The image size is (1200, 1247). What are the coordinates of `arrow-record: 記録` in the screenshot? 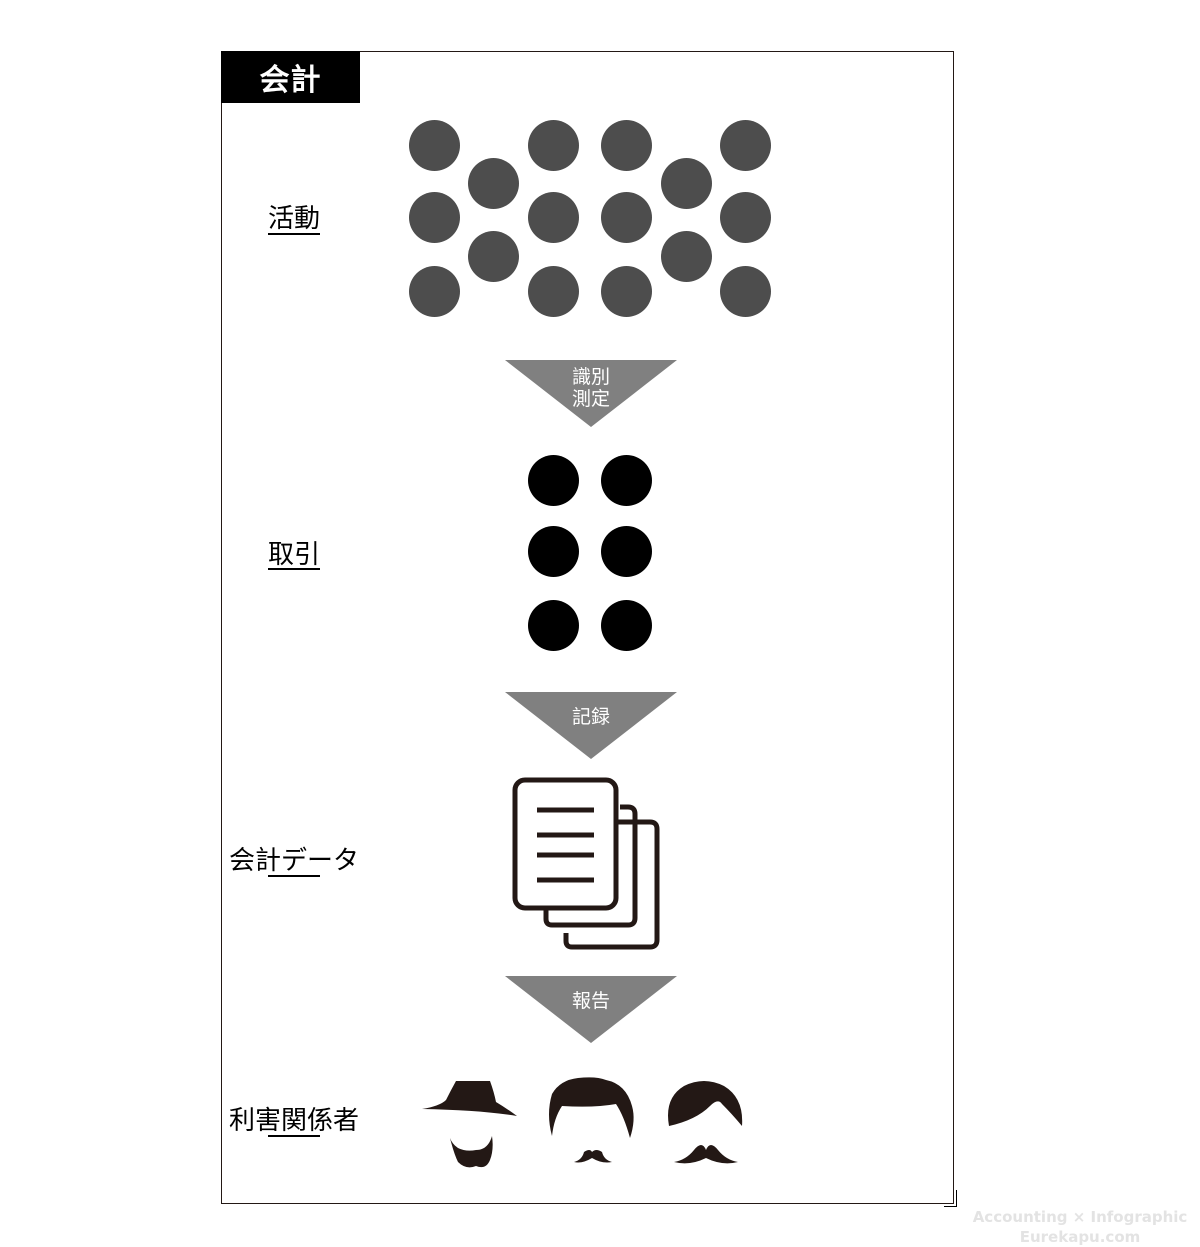 It's located at (591, 725).